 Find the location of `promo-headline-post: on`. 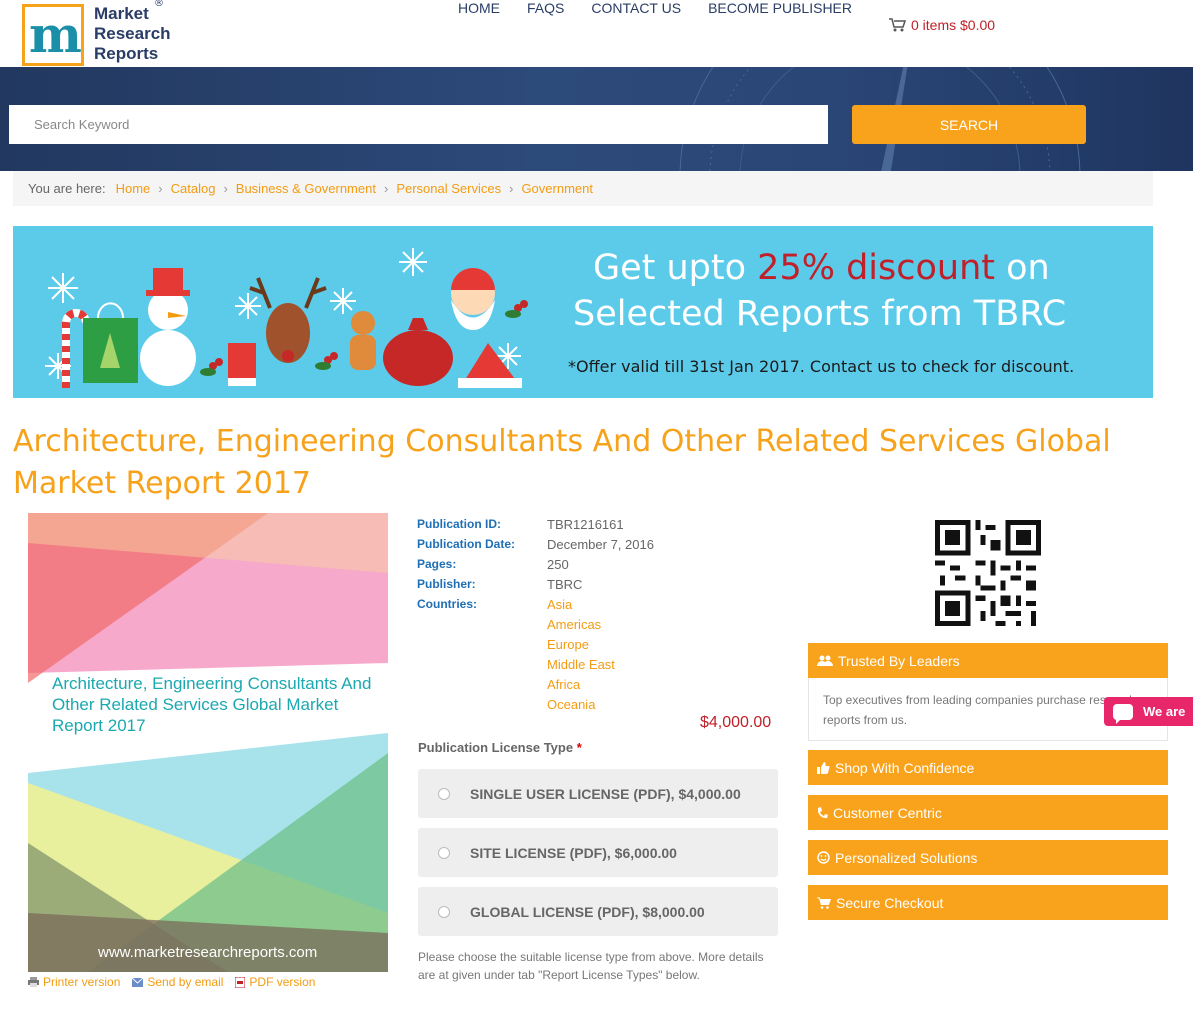

promo-headline-post: on is located at coordinates (1022, 268).